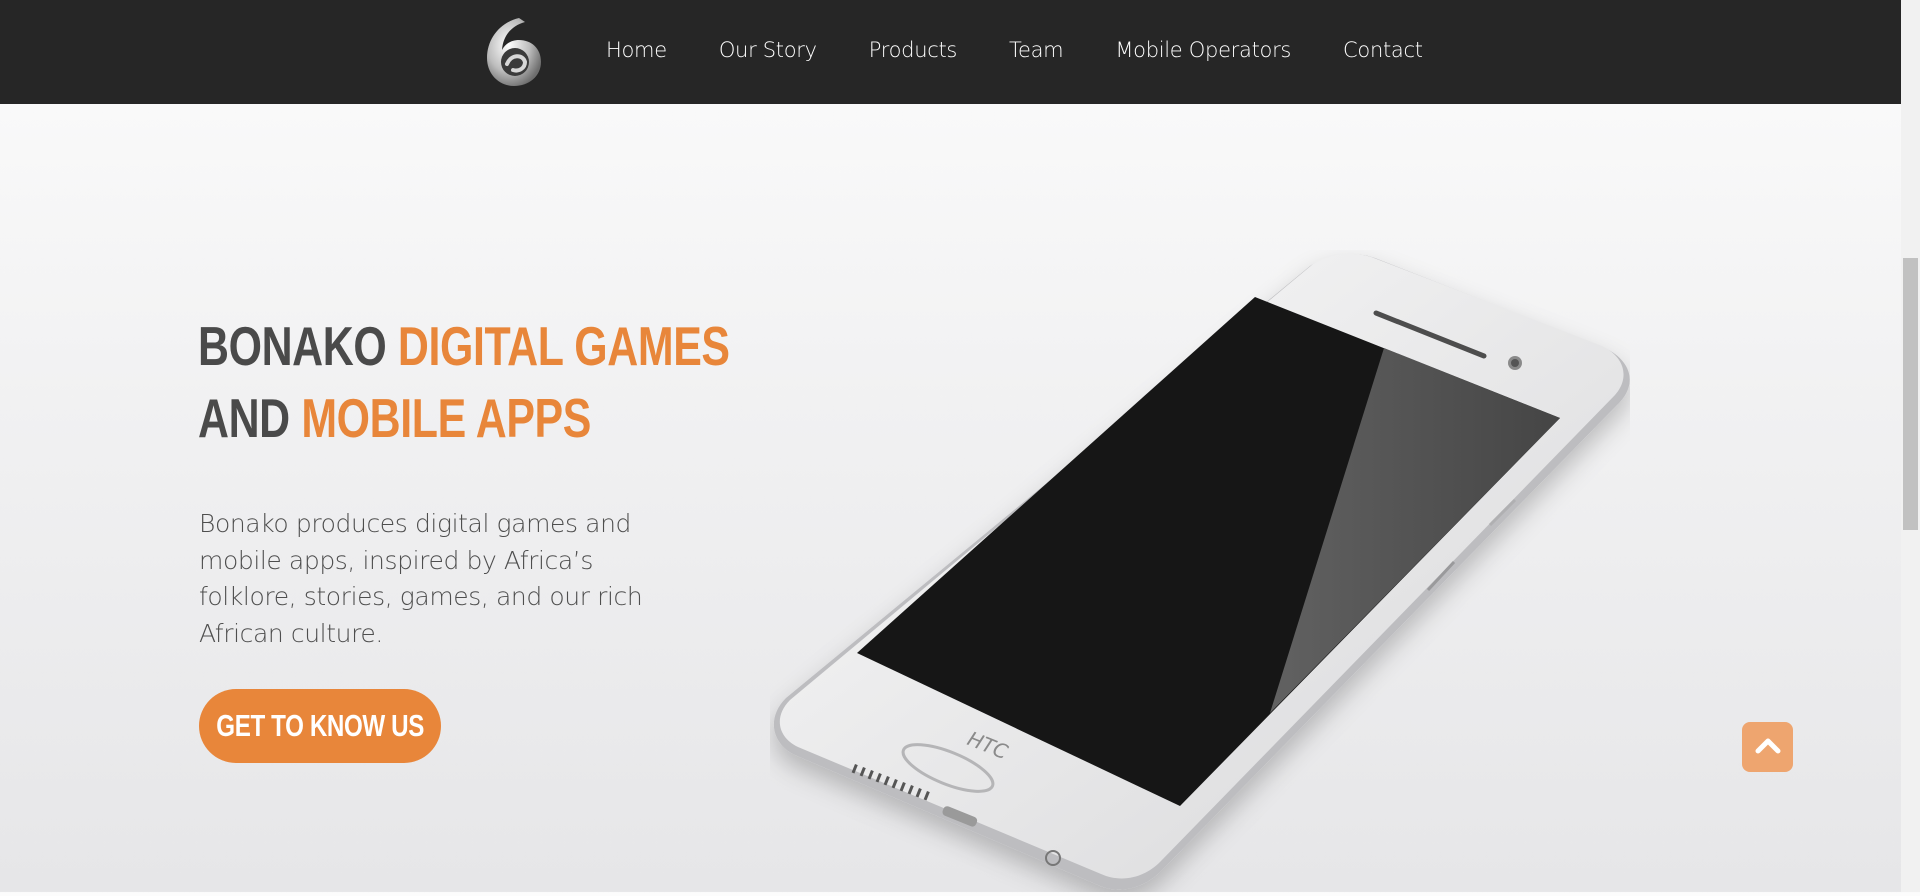  I want to click on title-line1-accent: DIGITAL GAMES, so click(563, 346).